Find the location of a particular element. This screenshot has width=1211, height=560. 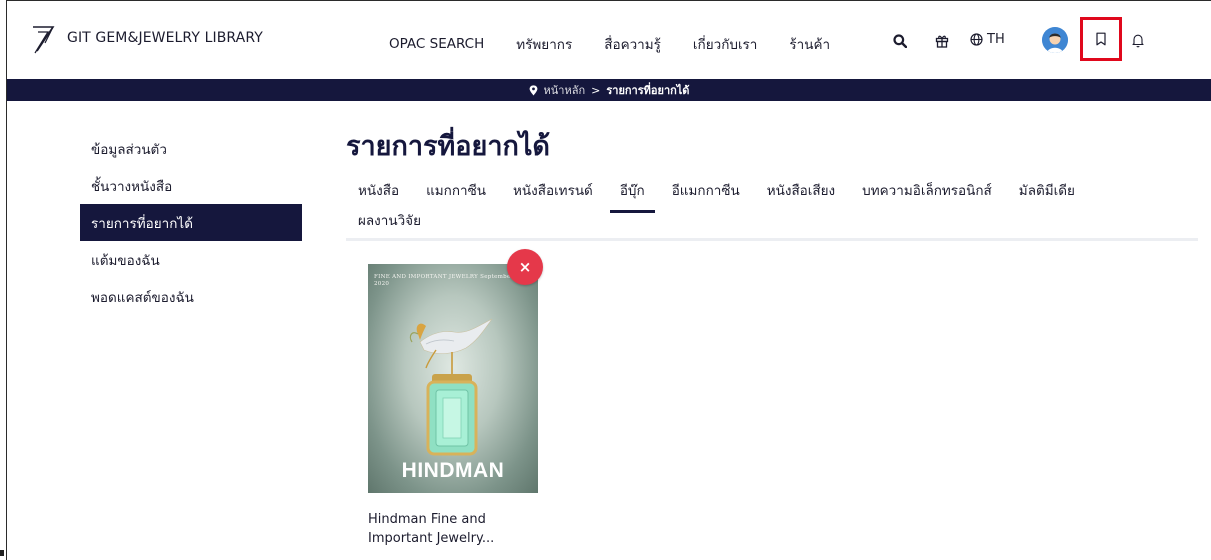

location-pin-icon is located at coordinates (533, 89).